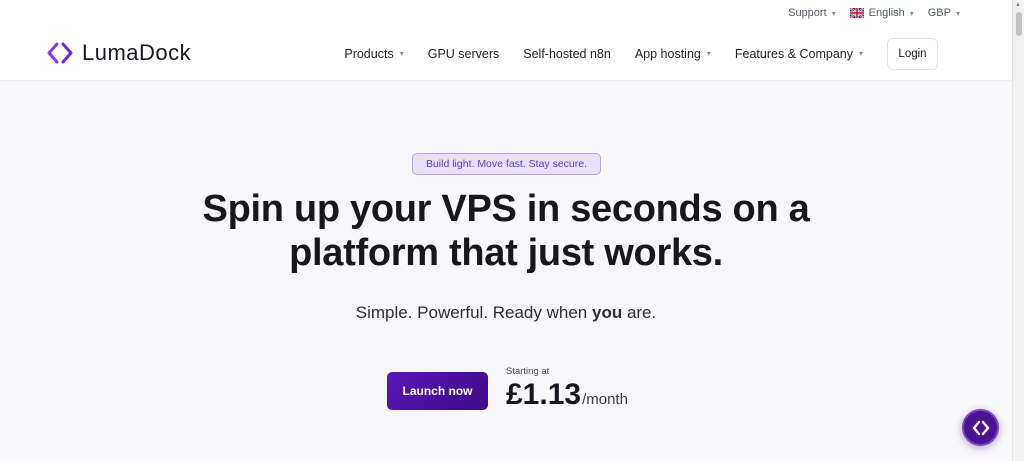 This screenshot has width=1024, height=461. Describe the element at coordinates (807, 13) in the screenshot. I see `support-label: Support` at that location.